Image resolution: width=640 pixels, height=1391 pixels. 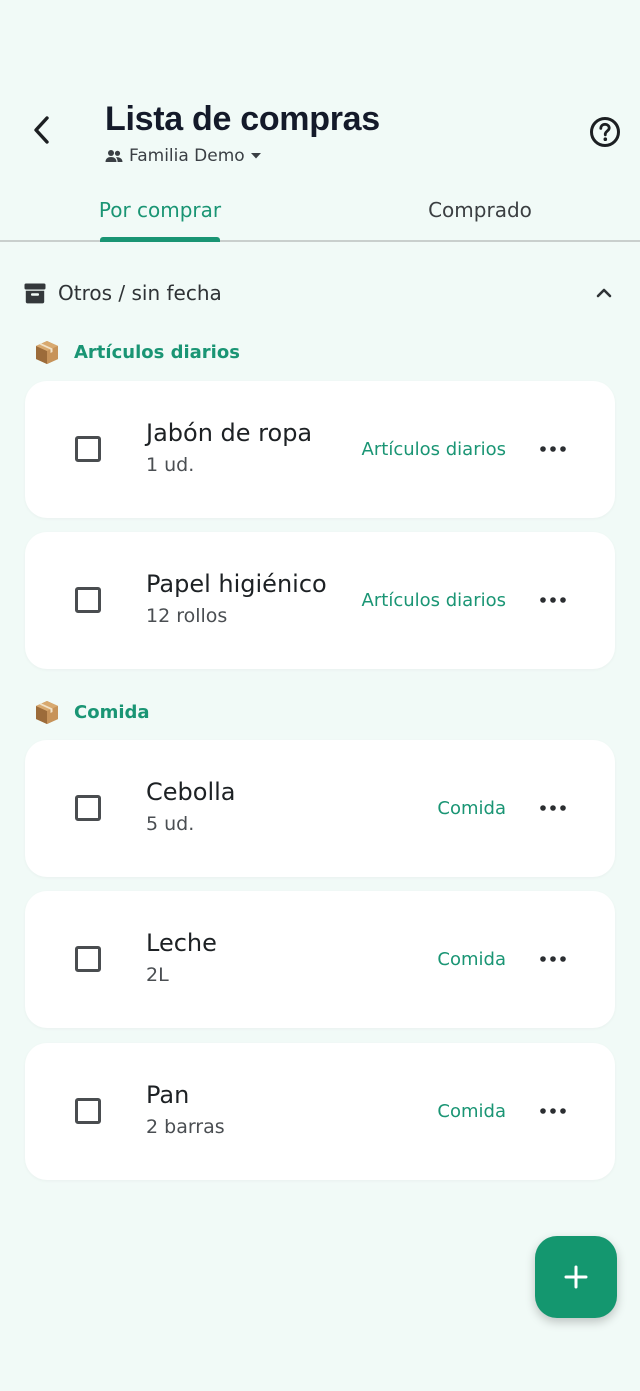 I want to click on dropdown-caret-icon, so click(x=255, y=156).